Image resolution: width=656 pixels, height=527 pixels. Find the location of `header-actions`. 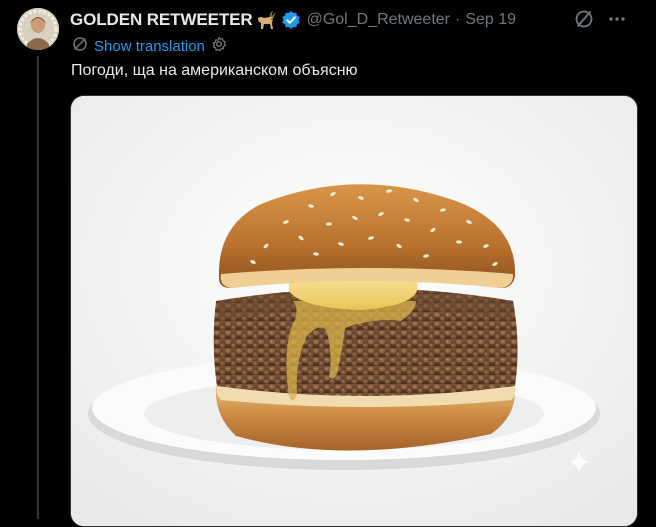

header-actions is located at coordinates (600, 21).